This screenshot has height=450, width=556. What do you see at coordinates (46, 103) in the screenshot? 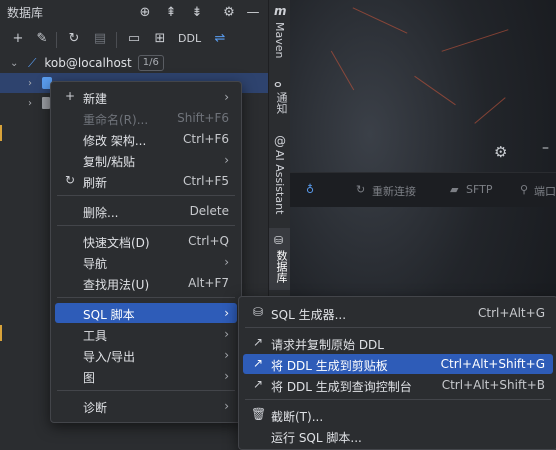
I see `folder-icon` at bounding box center [46, 103].